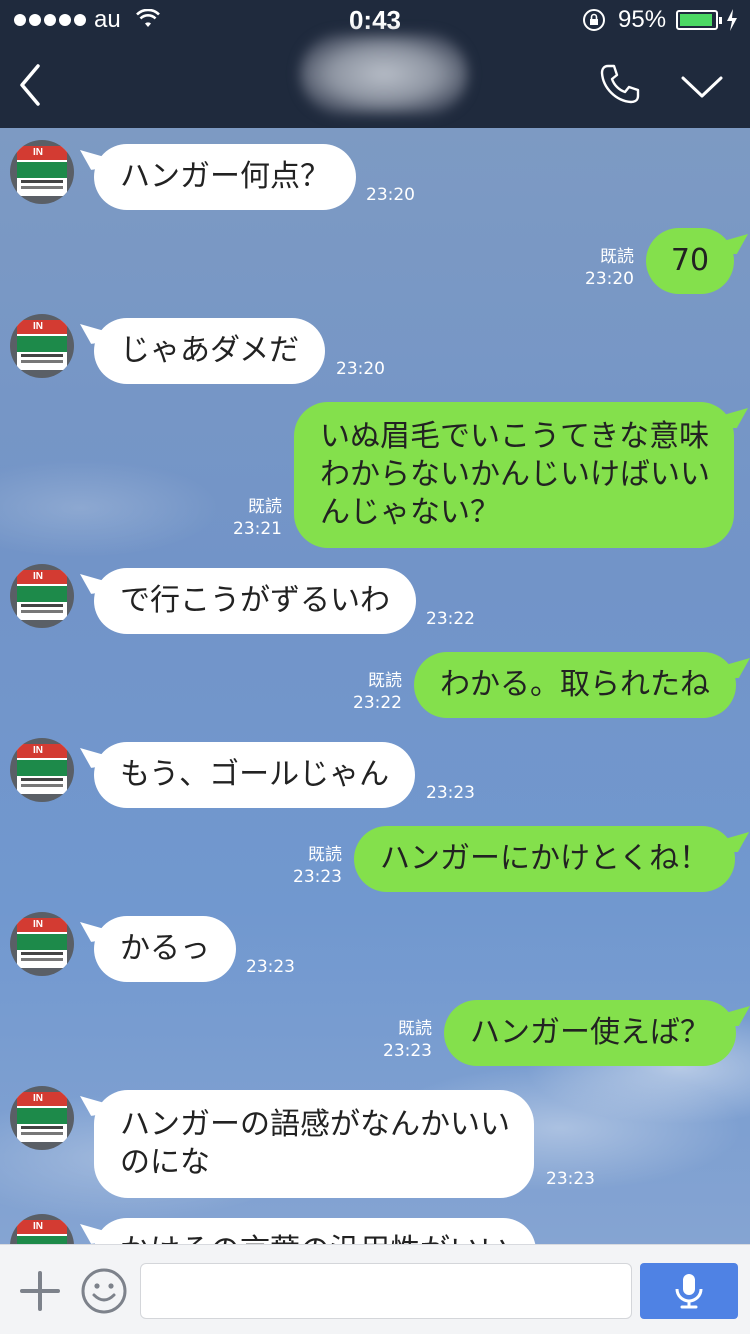  I want to click on contact-name-obscured, so click(384, 74).